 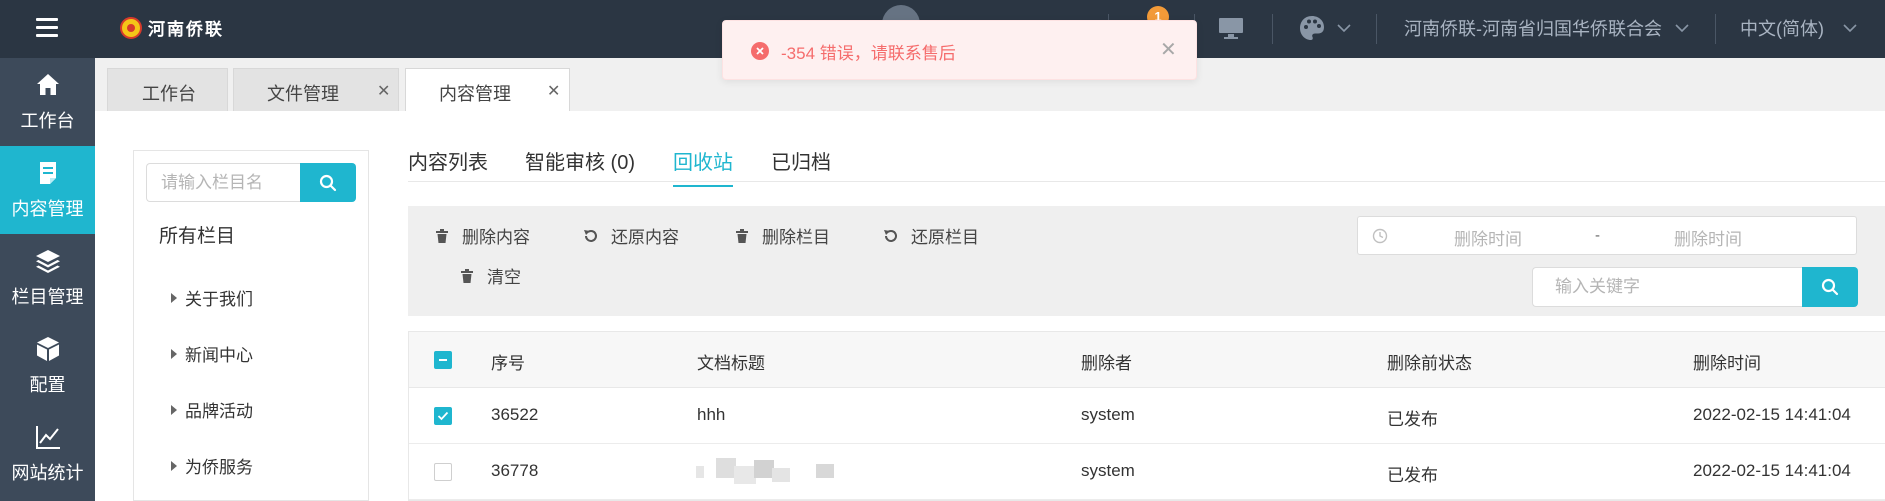 I want to click on column-header: 删除者, so click(x=1106, y=361).